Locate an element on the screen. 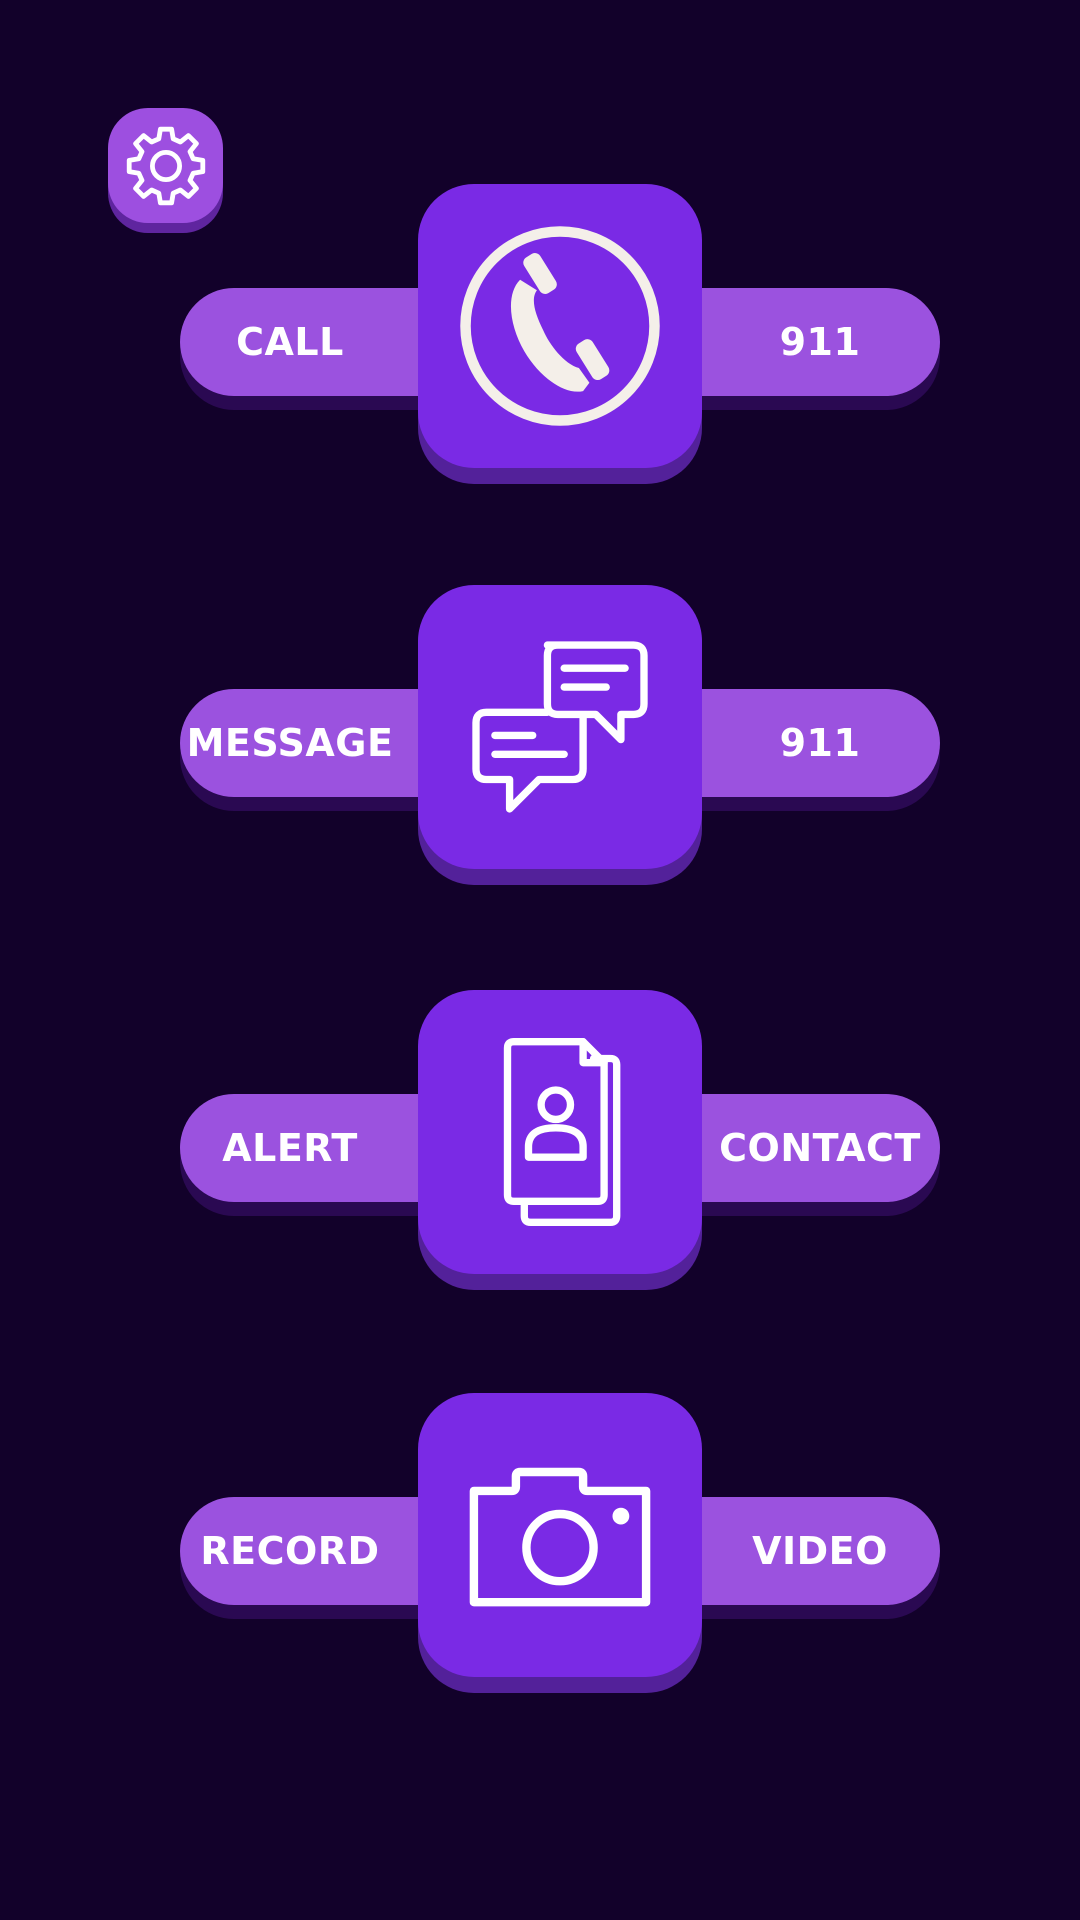 This screenshot has height=1920, width=1080. message-button: MESSAGE is located at coordinates (310, 743).